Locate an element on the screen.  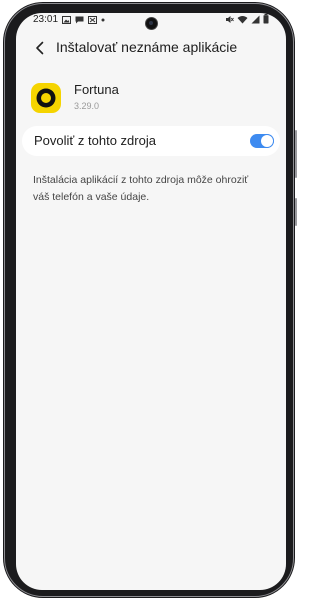
volume-button is located at coordinates (296, 154).